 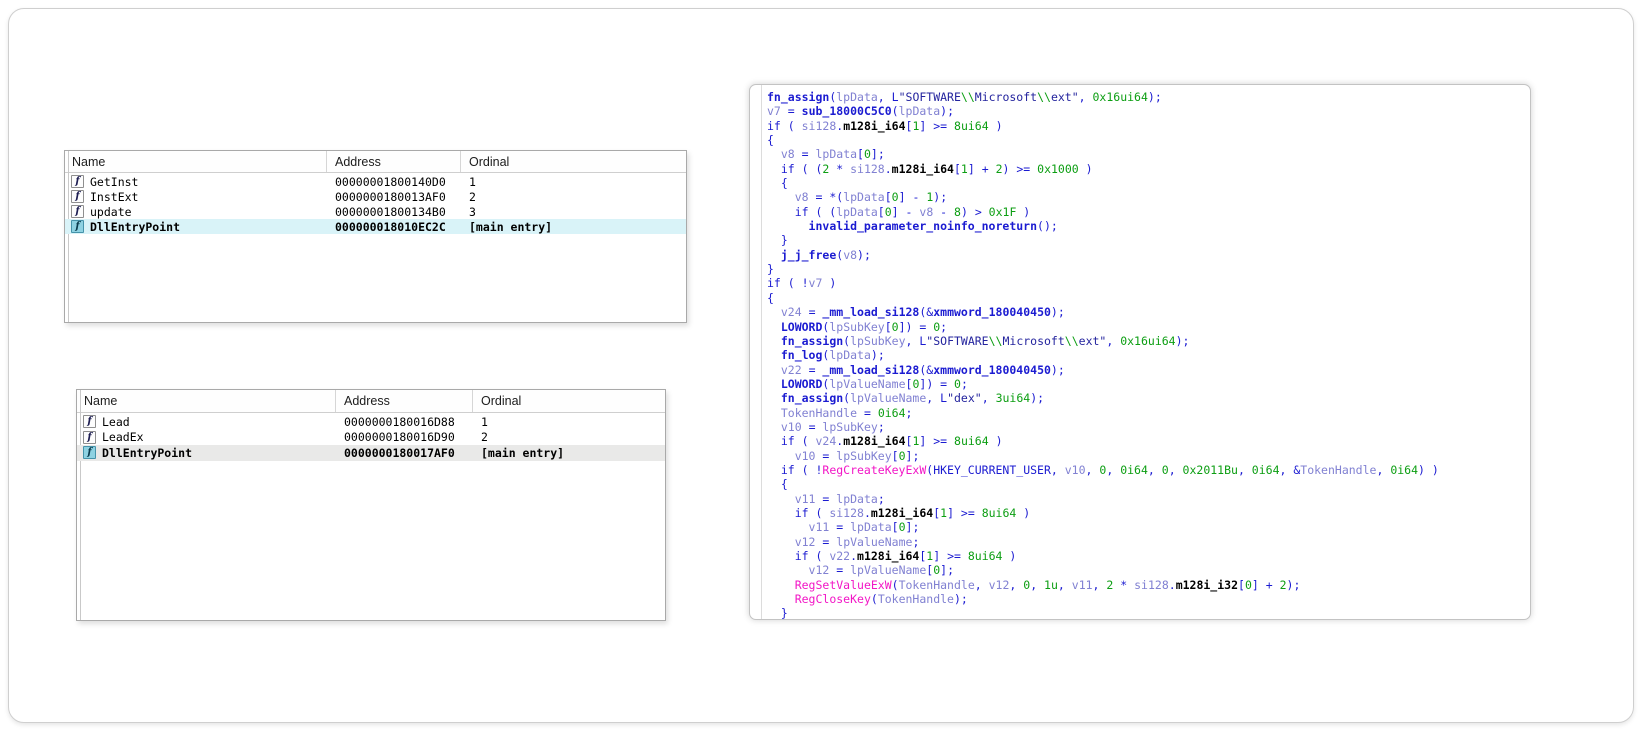 What do you see at coordinates (206, 422) in the screenshot?
I see `export-name-cell: f Lead` at bounding box center [206, 422].